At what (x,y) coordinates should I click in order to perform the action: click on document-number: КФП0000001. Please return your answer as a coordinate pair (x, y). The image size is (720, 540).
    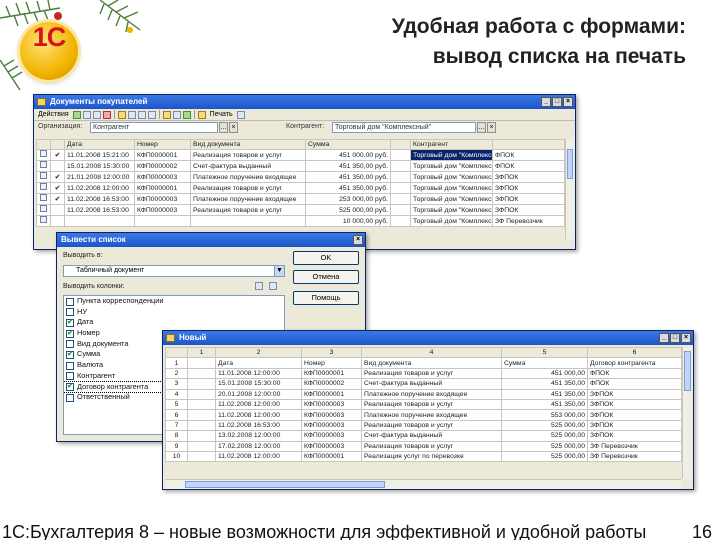
    Looking at the image, I should click on (162, 155).